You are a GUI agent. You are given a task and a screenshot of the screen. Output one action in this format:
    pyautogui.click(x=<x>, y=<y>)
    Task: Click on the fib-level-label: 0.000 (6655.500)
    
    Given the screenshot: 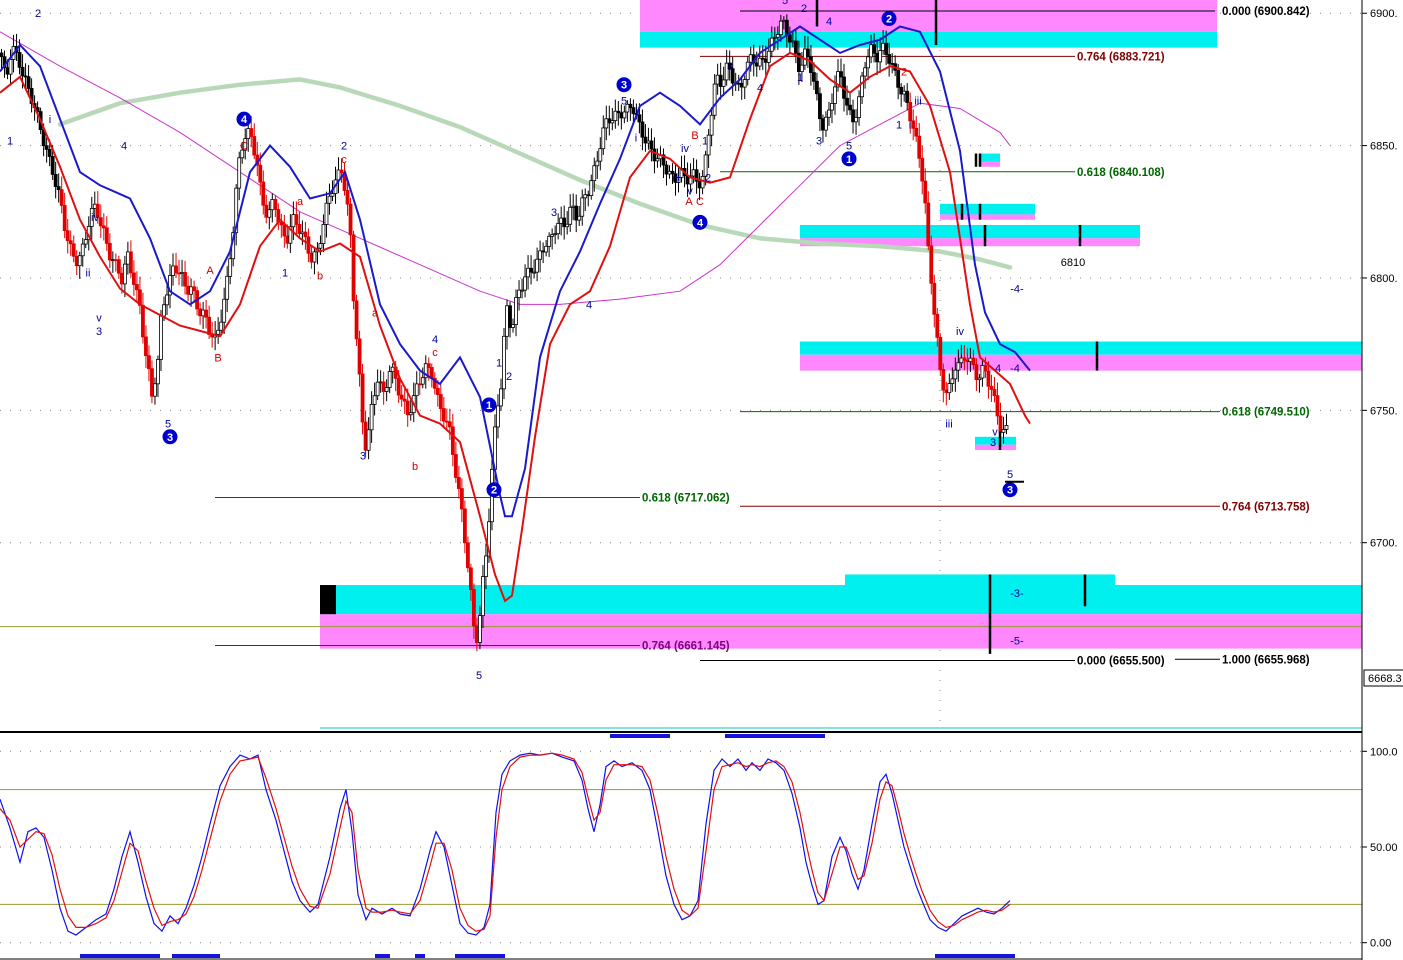 What is the action you would take?
    pyautogui.click(x=1121, y=661)
    